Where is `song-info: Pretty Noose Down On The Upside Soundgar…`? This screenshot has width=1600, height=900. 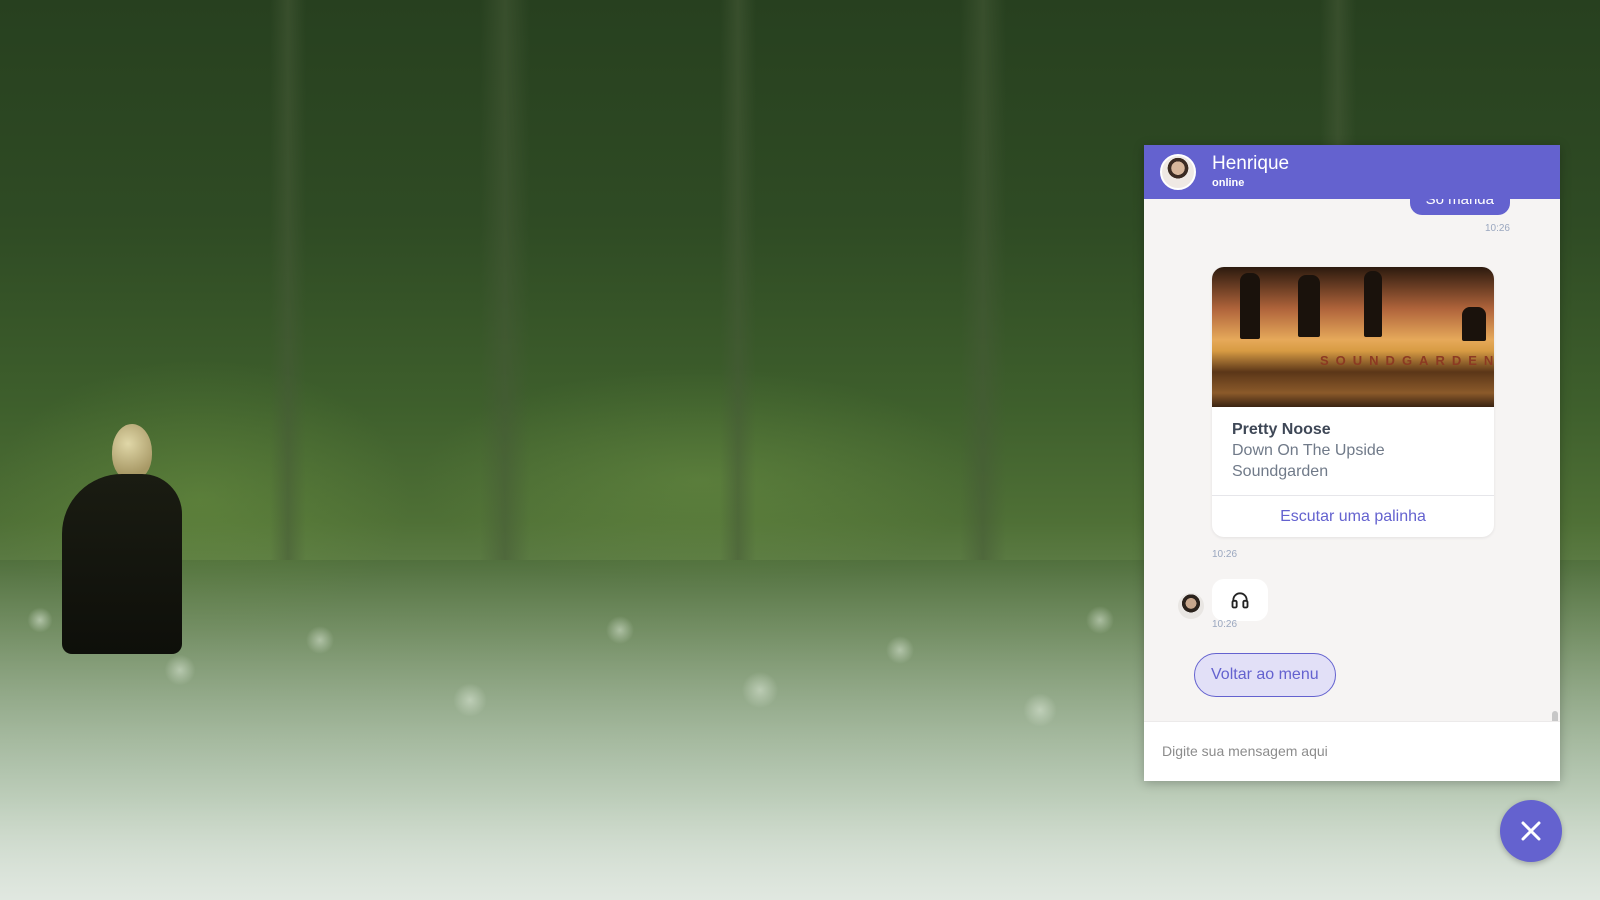
song-info: Pretty Noose Down On The Upside Soundgar… is located at coordinates (1353, 451).